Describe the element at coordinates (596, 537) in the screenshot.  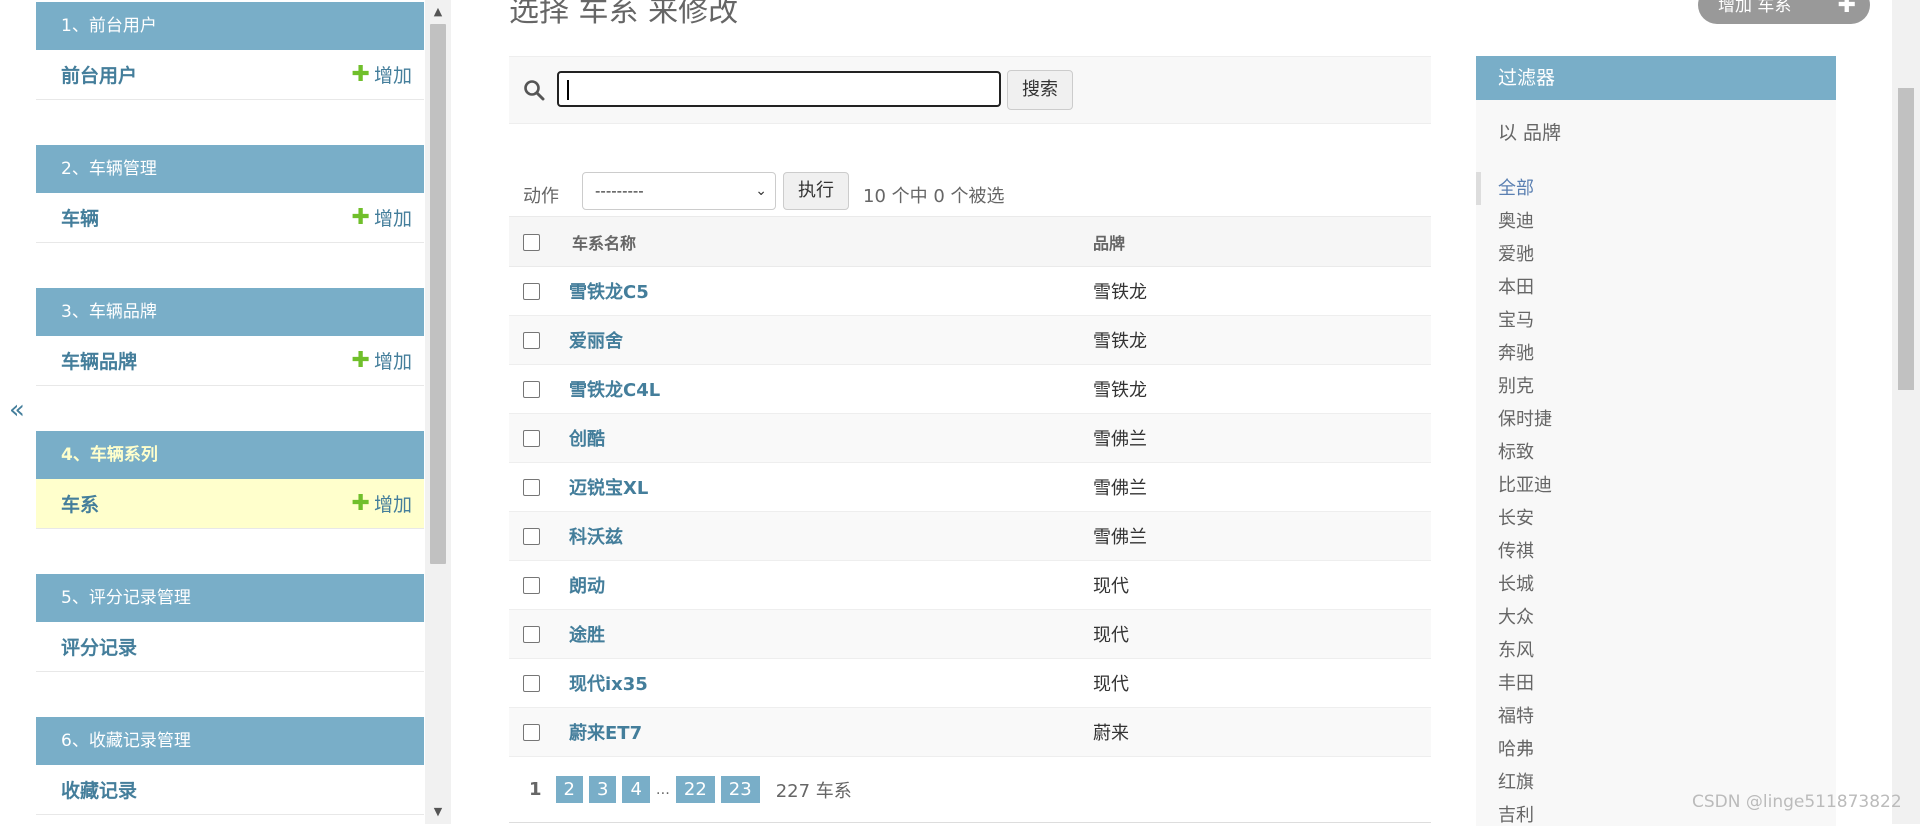
I see `series-link: 科沃兹` at that location.